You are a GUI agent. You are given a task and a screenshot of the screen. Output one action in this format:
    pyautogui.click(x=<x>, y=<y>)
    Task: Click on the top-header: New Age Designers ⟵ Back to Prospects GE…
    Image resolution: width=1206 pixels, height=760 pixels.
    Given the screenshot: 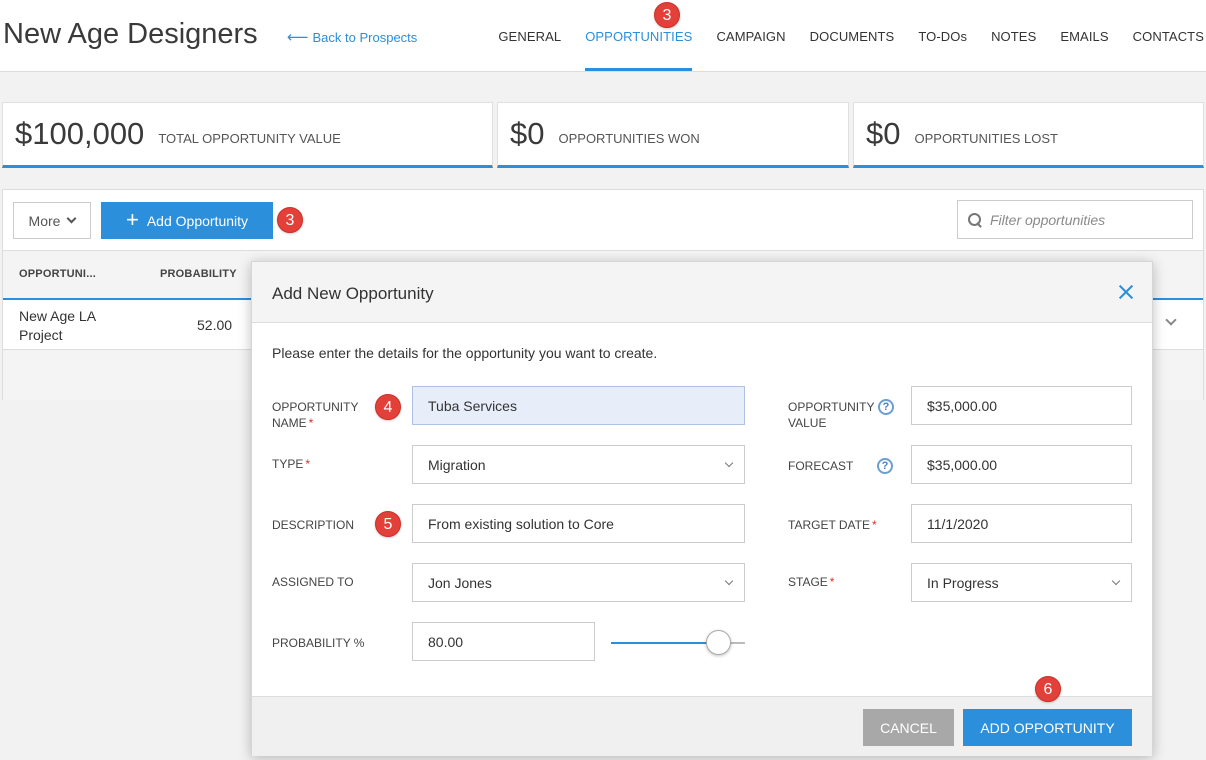 What is the action you would take?
    pyautogui.click(x=603, y=36)
    